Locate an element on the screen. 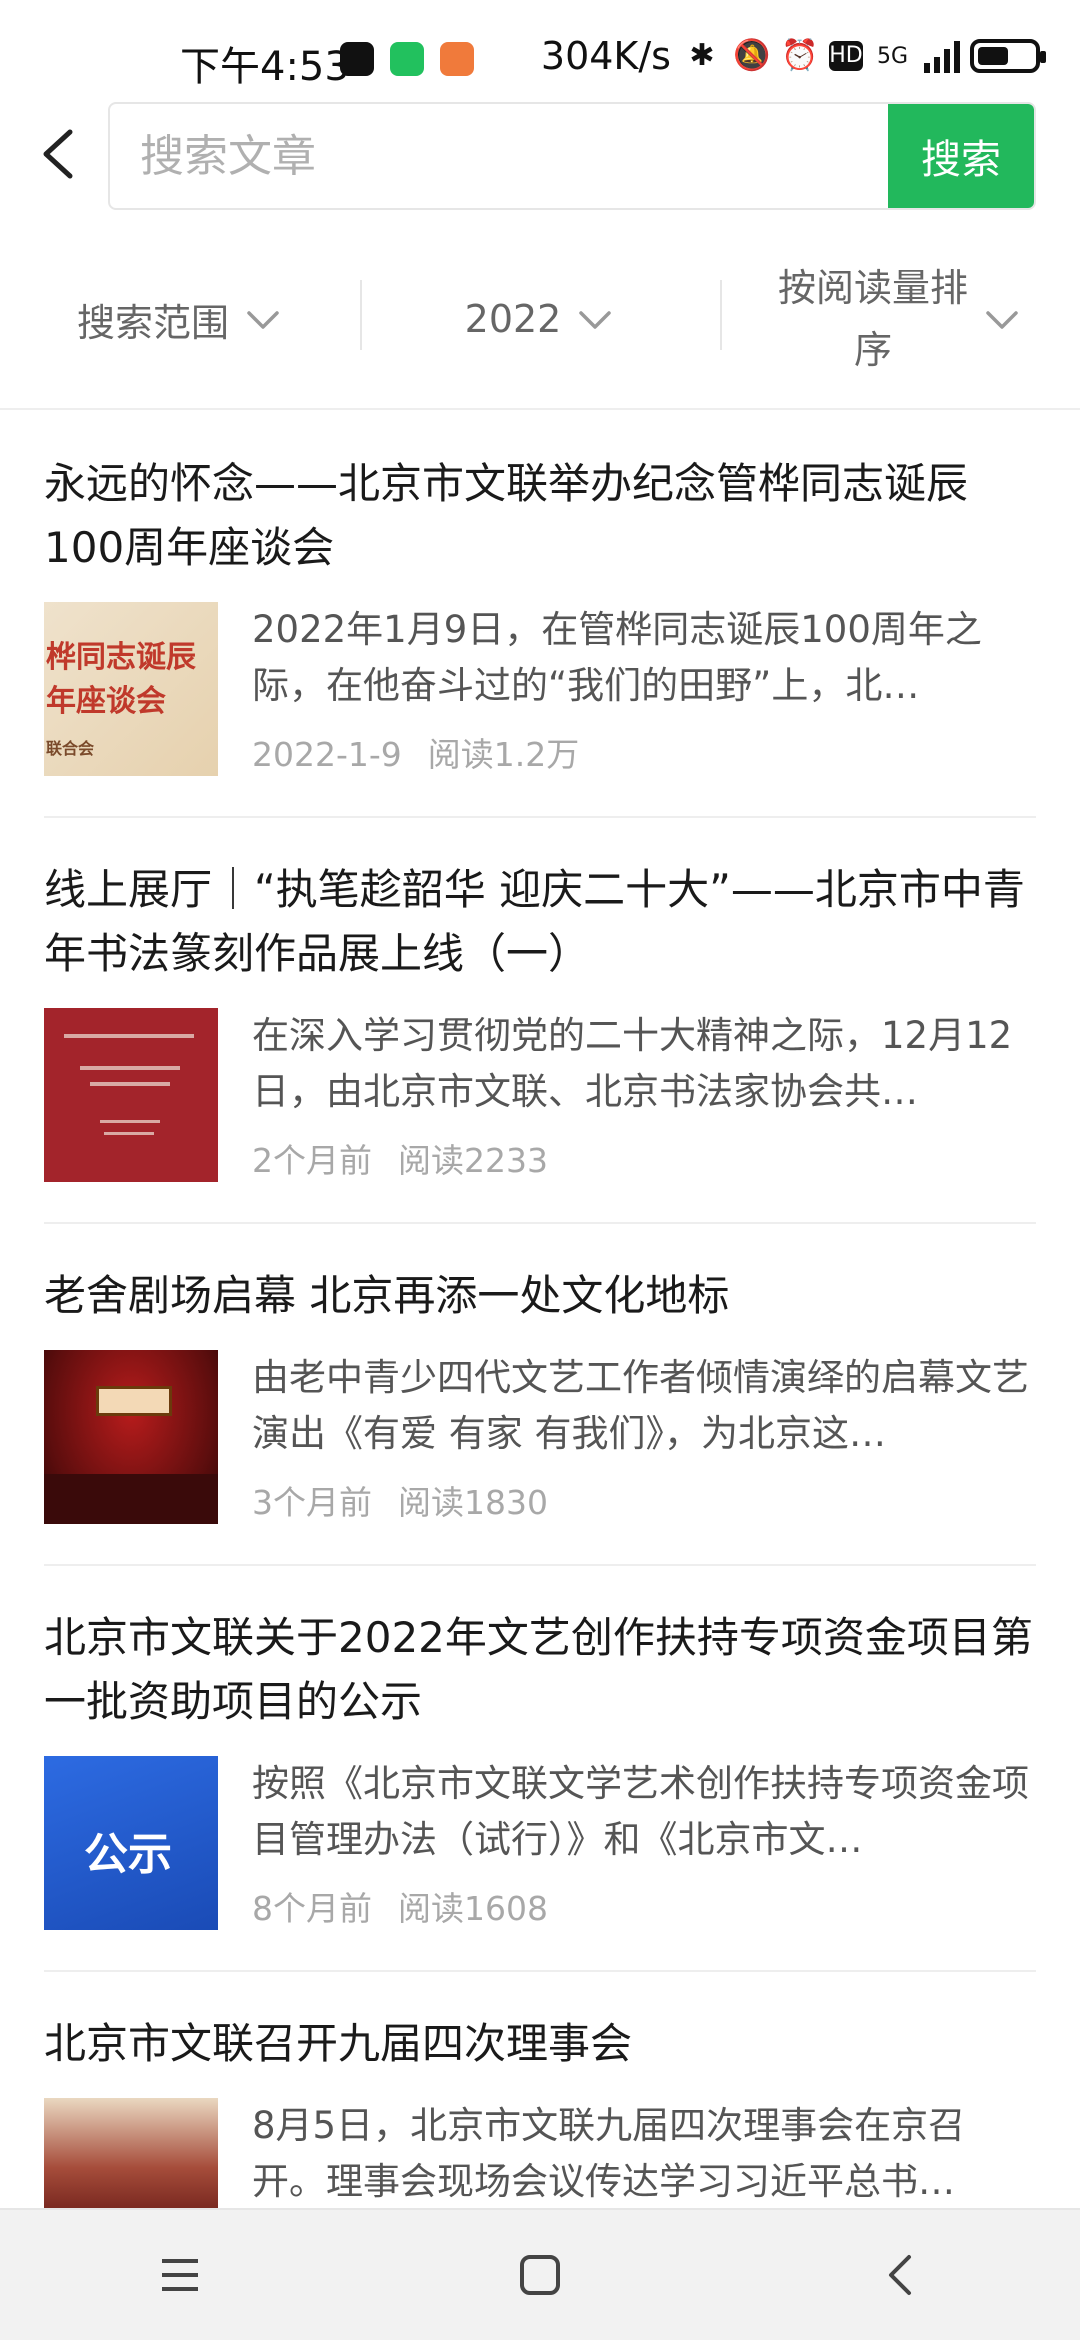 This screenshot has width=1080, height=2340. status-indicators: 304K/s ✱ 🔕 ⏰ HD 5G is located at coordinates (793, 56).